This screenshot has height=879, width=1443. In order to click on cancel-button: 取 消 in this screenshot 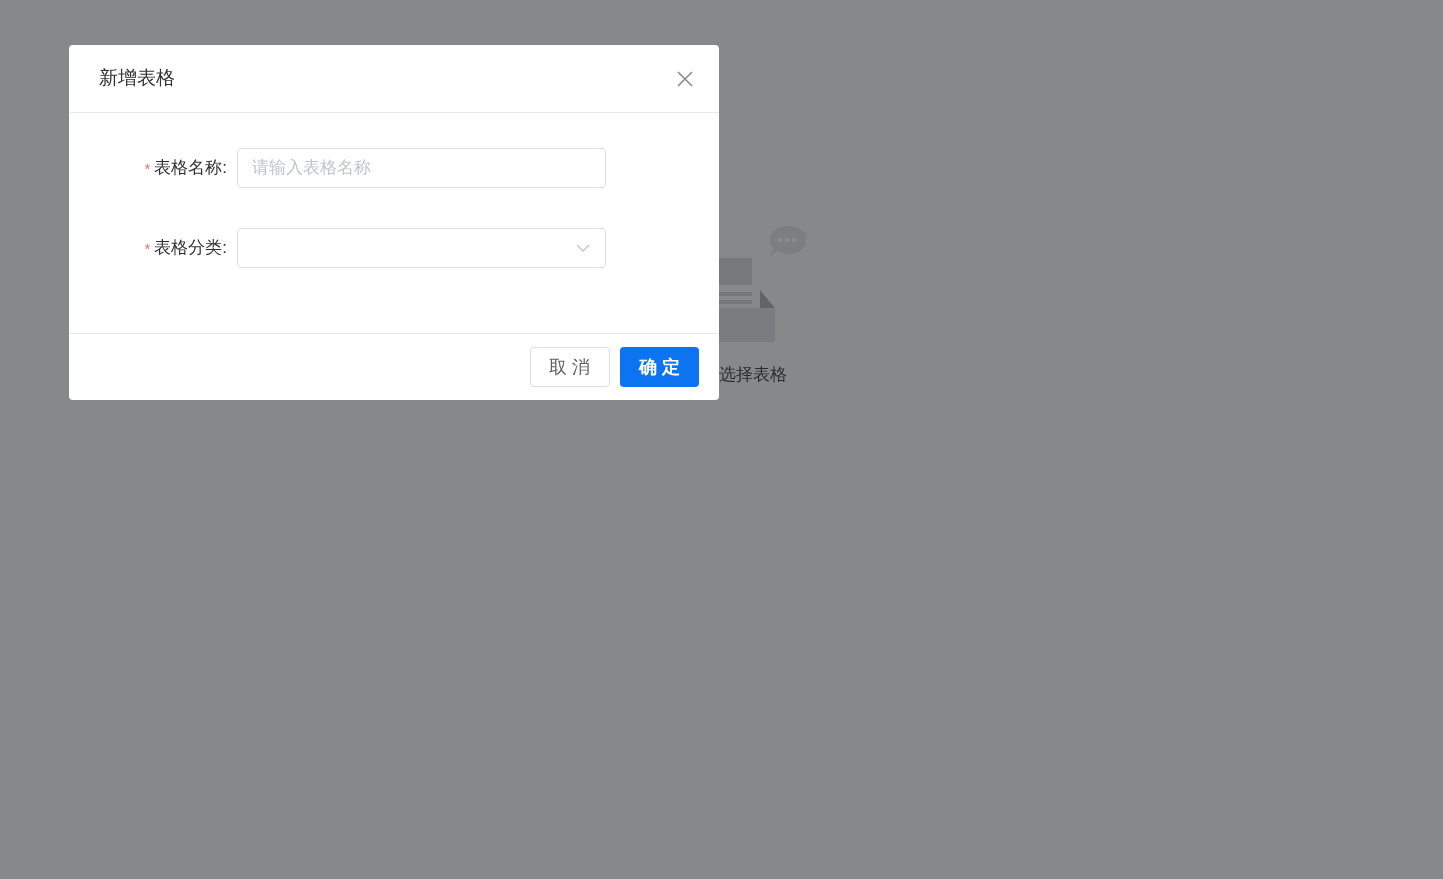, I will do `click(570, 367)`.